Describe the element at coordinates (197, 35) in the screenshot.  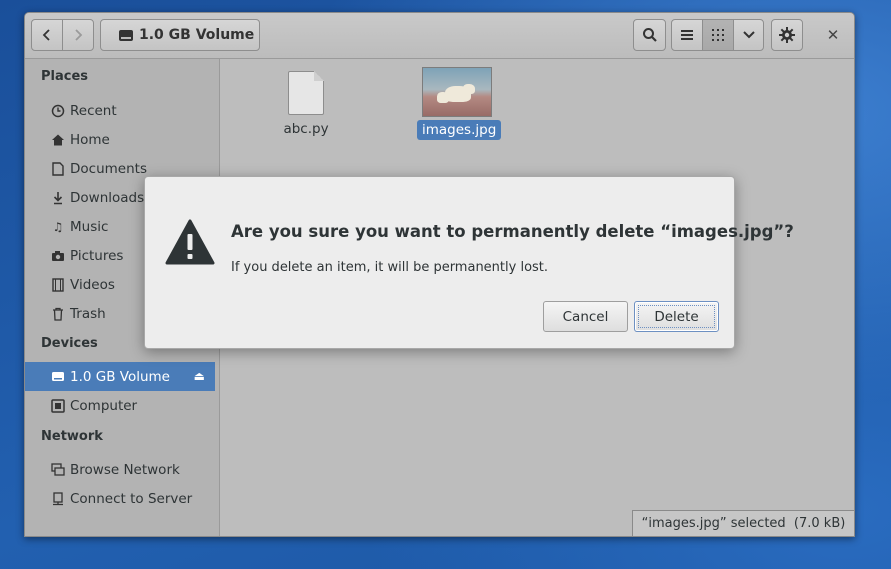
I see `location-label: 1.0 GB Volume` at that location.